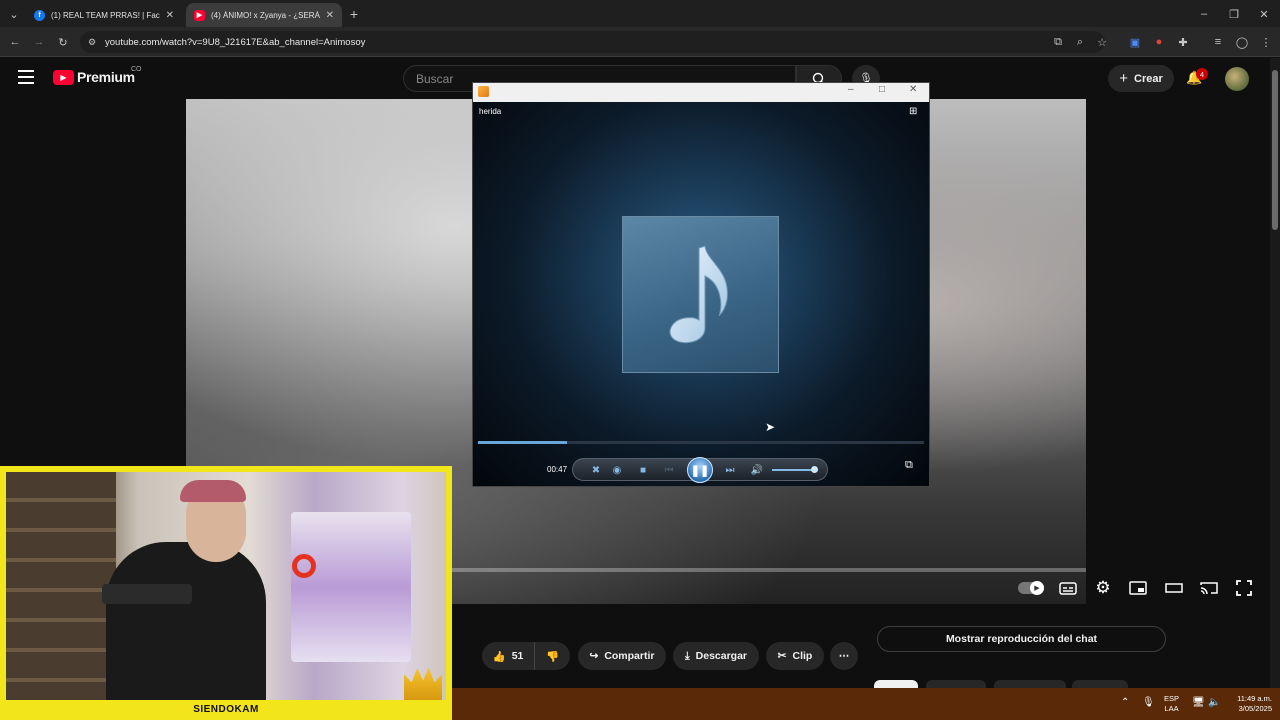 The width and height of the screenshot is (1280, 720). What do you see at coordinates (1174, 588) in the screenshot?
I see `theater-mode-icon` at bounding box center [1174, 588].